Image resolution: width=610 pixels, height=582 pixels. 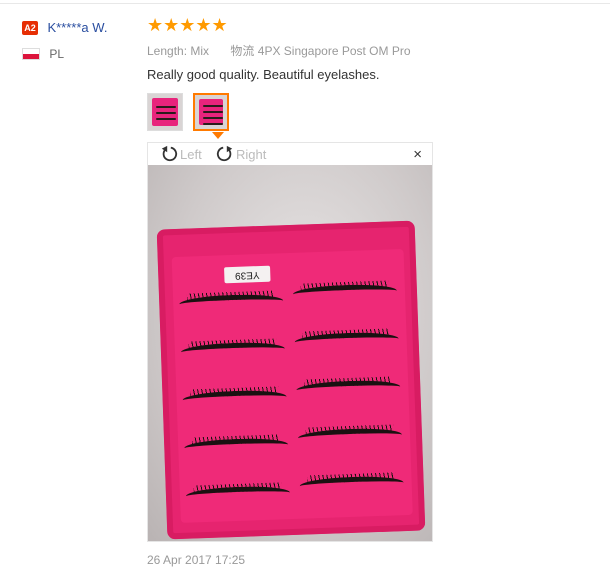 I want to click on shipping-label: 物流, so click(x=242, y=51).